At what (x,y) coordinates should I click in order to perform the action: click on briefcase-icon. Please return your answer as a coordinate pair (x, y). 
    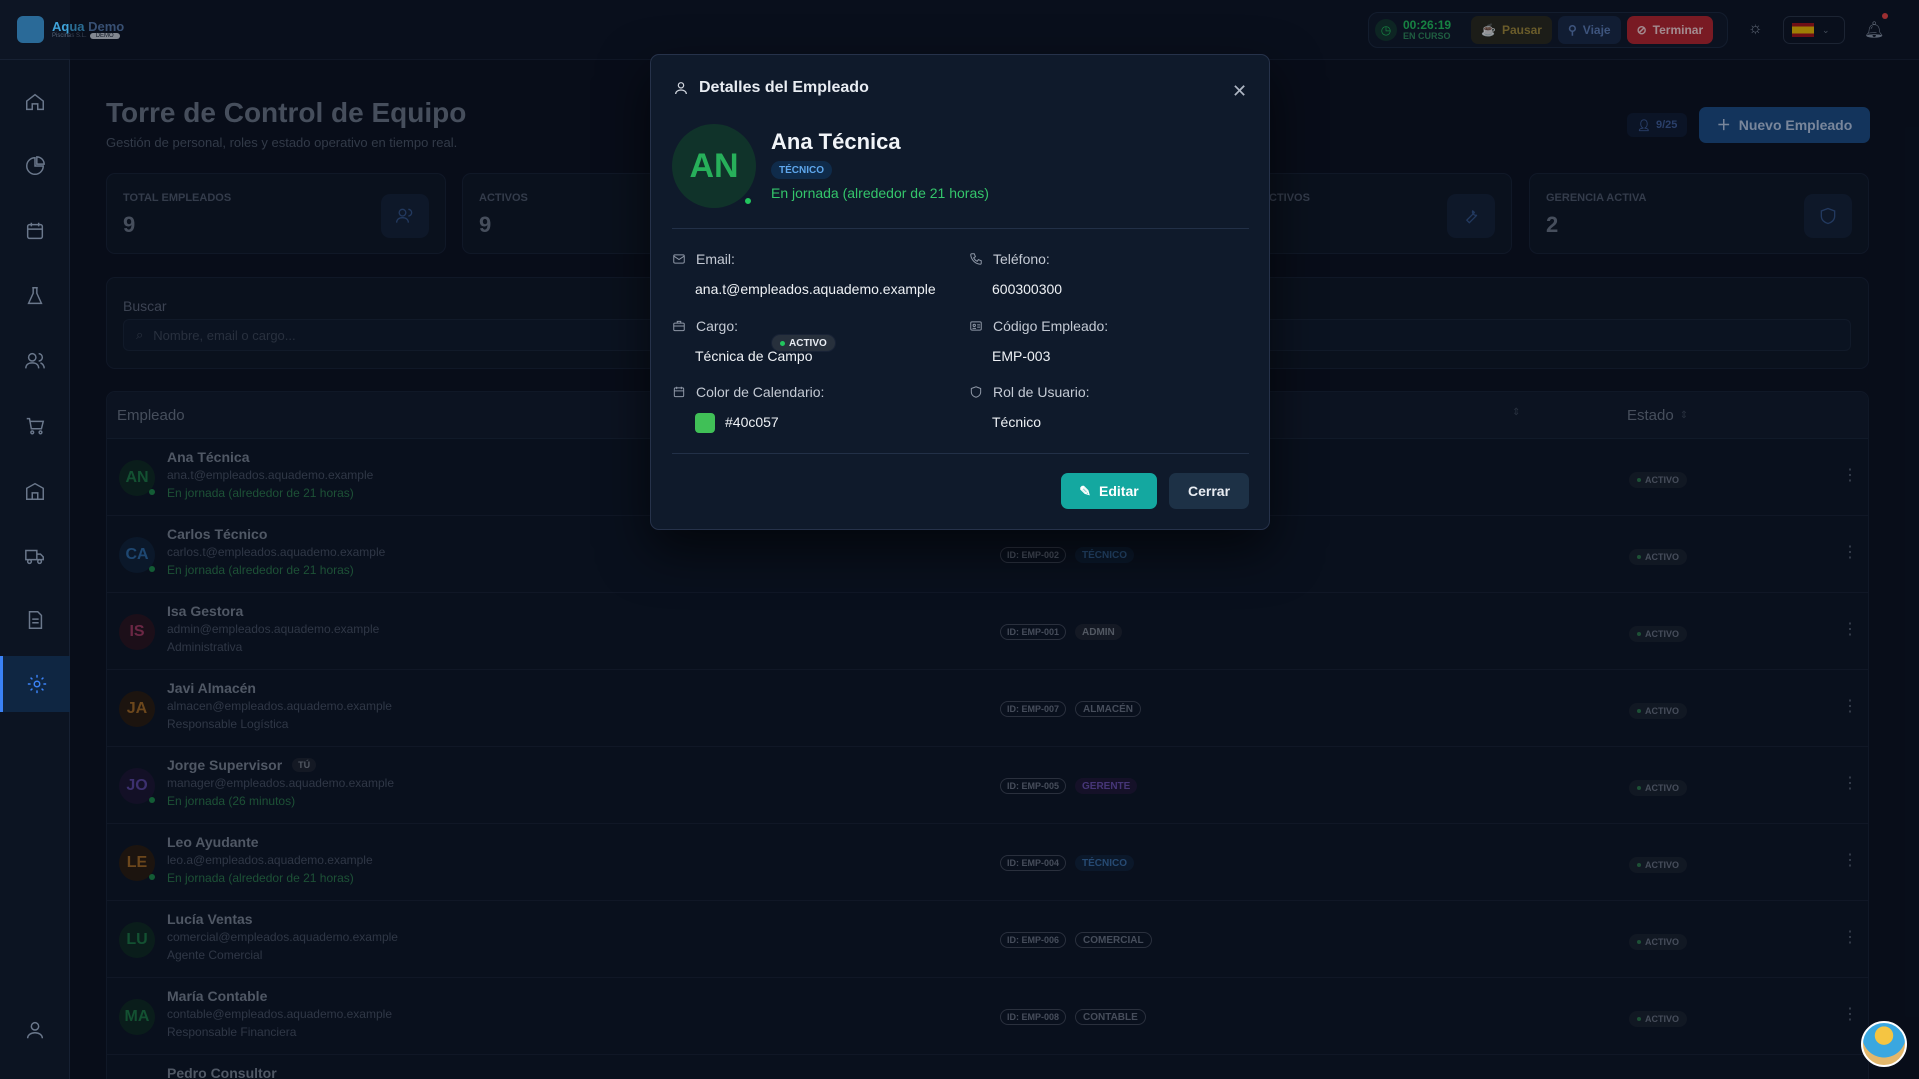
    Looking at the image, I should click on (679, 326).